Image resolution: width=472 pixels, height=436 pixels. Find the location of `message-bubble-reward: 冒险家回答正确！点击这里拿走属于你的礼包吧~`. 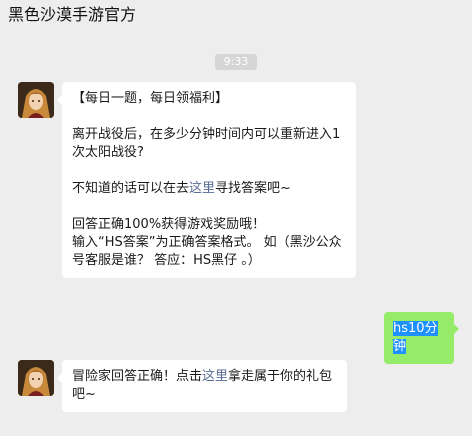

message-bubble-reward: 冒险家回答正确！点击这里拿走属于你的礼包吧~ is located at coordinates (202, 386).